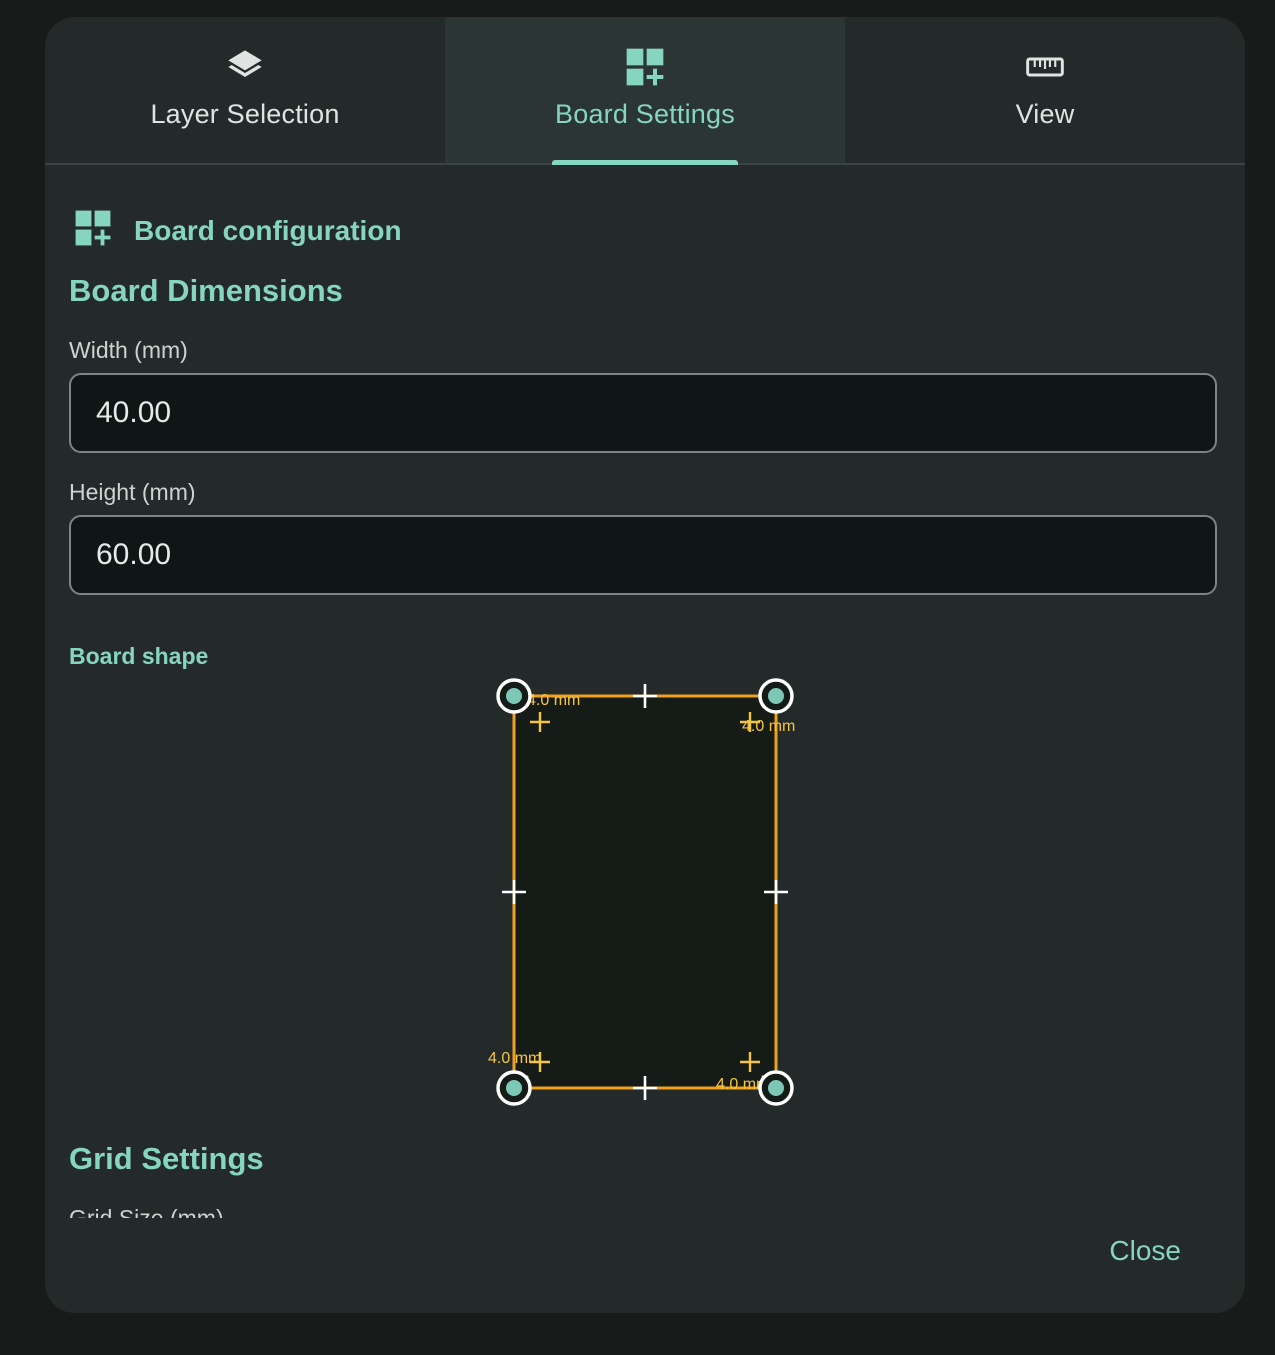  Describe the element at coordinates (146, 1211) in the screenshot. I see `grid-size-label: Grid Size (mm)` at that location.